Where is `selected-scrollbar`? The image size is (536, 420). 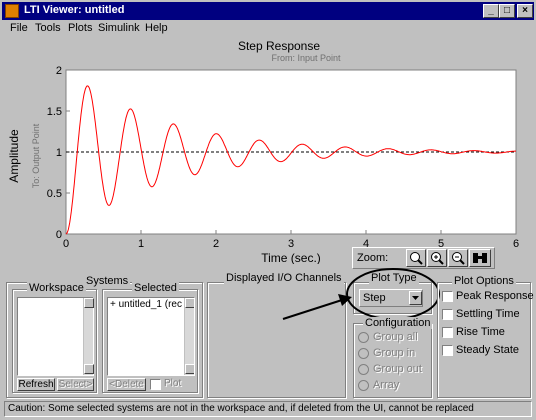
selected-scrollbar is located at coordinates (189, 336).